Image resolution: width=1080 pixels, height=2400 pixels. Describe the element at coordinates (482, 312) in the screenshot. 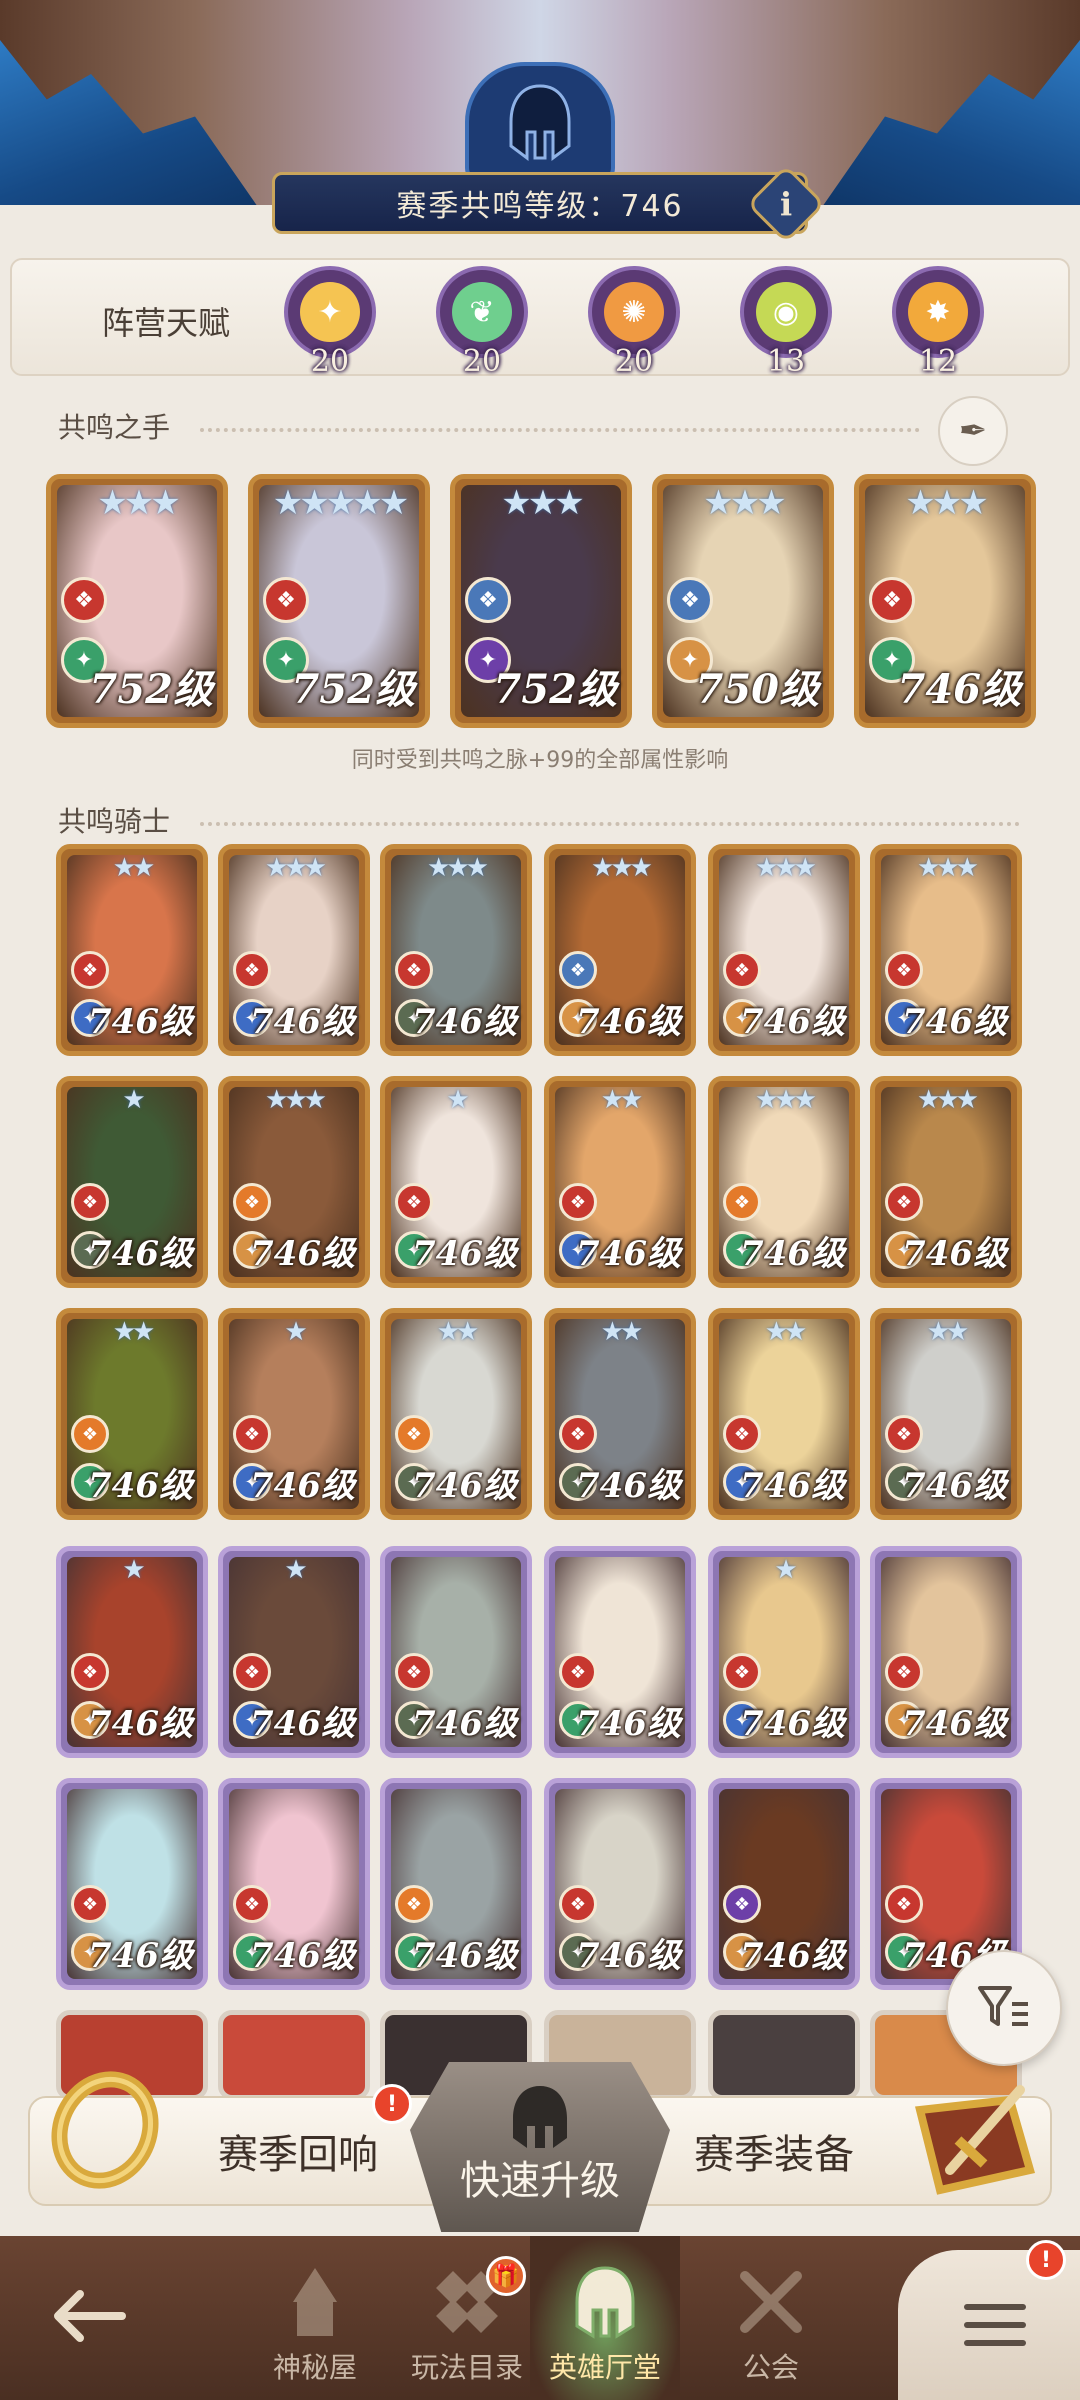

I see `faction-glyph: ❦` at that location.